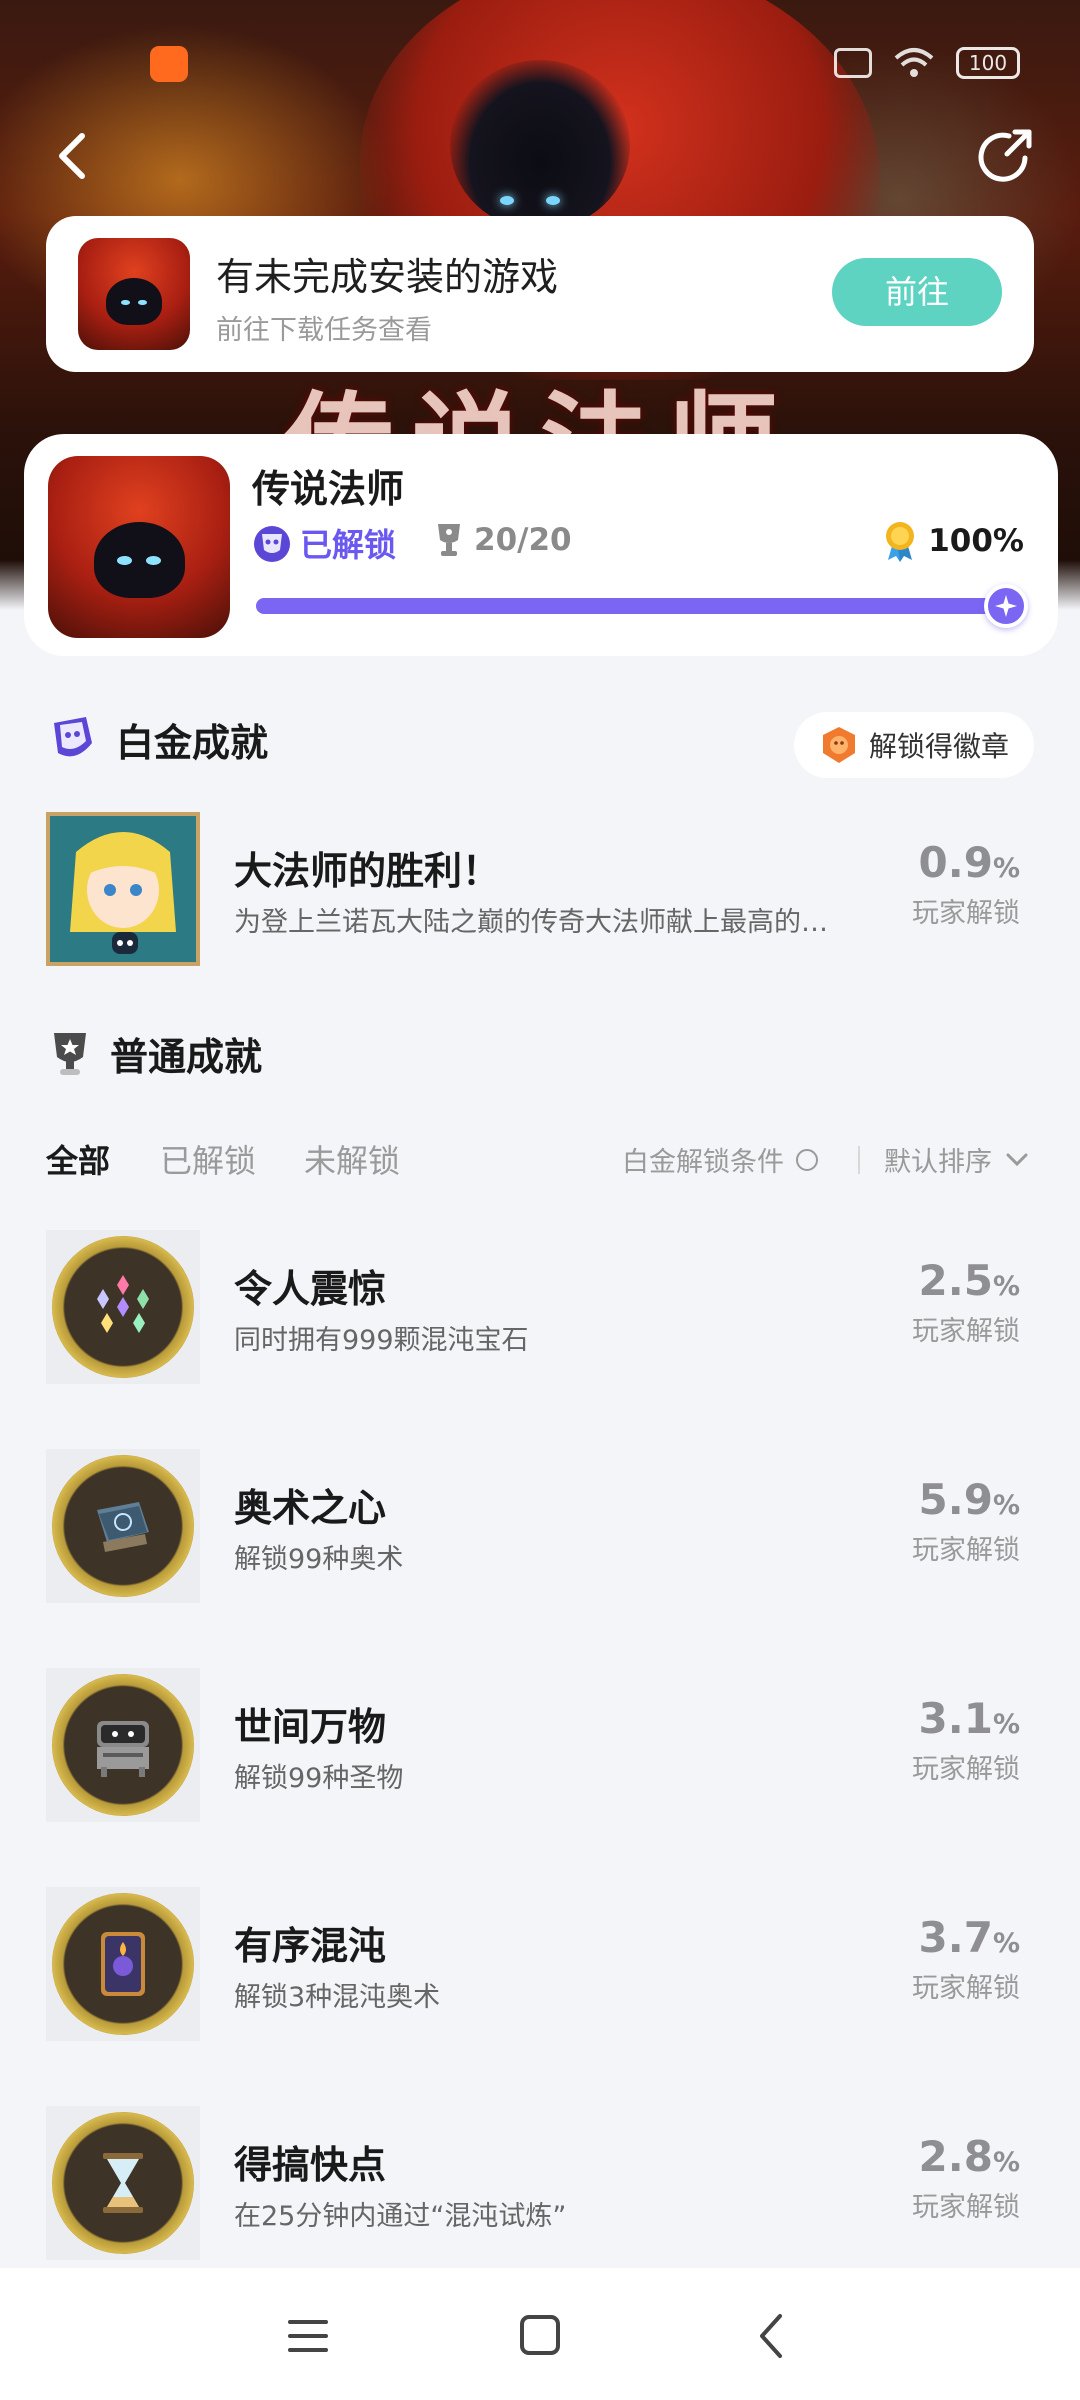 The height and width of the screenshot is (2400, 1080). I want to click on achievement-desc: 解锁99种圣物, so click(319, 1778).